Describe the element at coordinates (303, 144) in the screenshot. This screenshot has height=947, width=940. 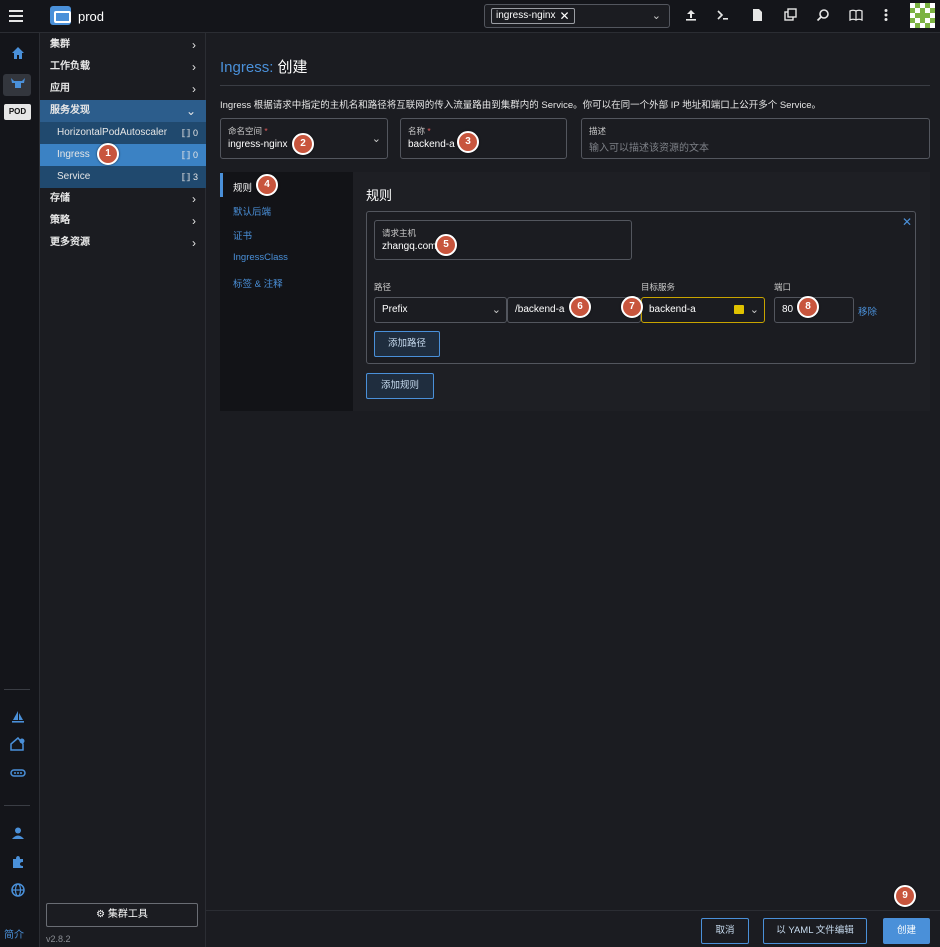
I see `annotation-marker: 2` at that location.